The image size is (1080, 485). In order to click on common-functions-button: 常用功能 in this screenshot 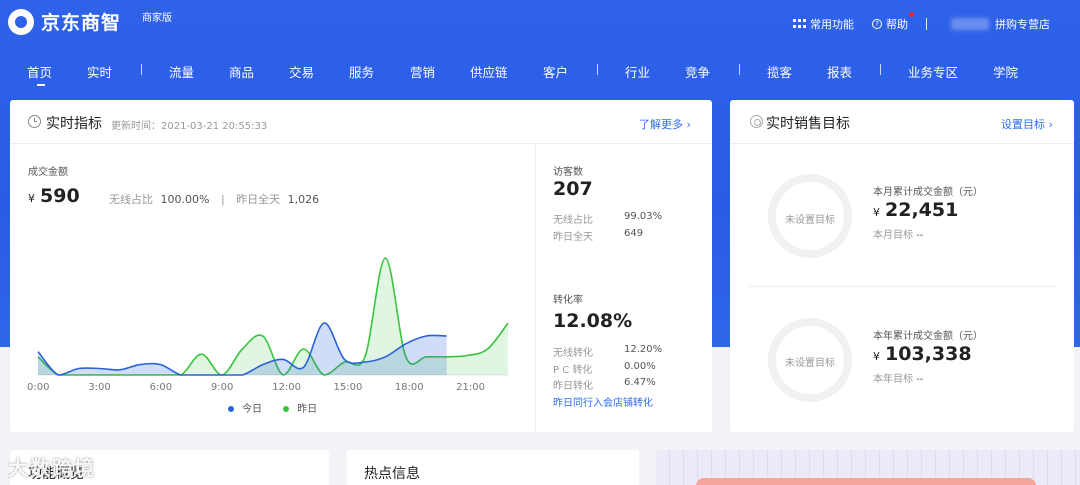, I will do `click(823, 24)`.